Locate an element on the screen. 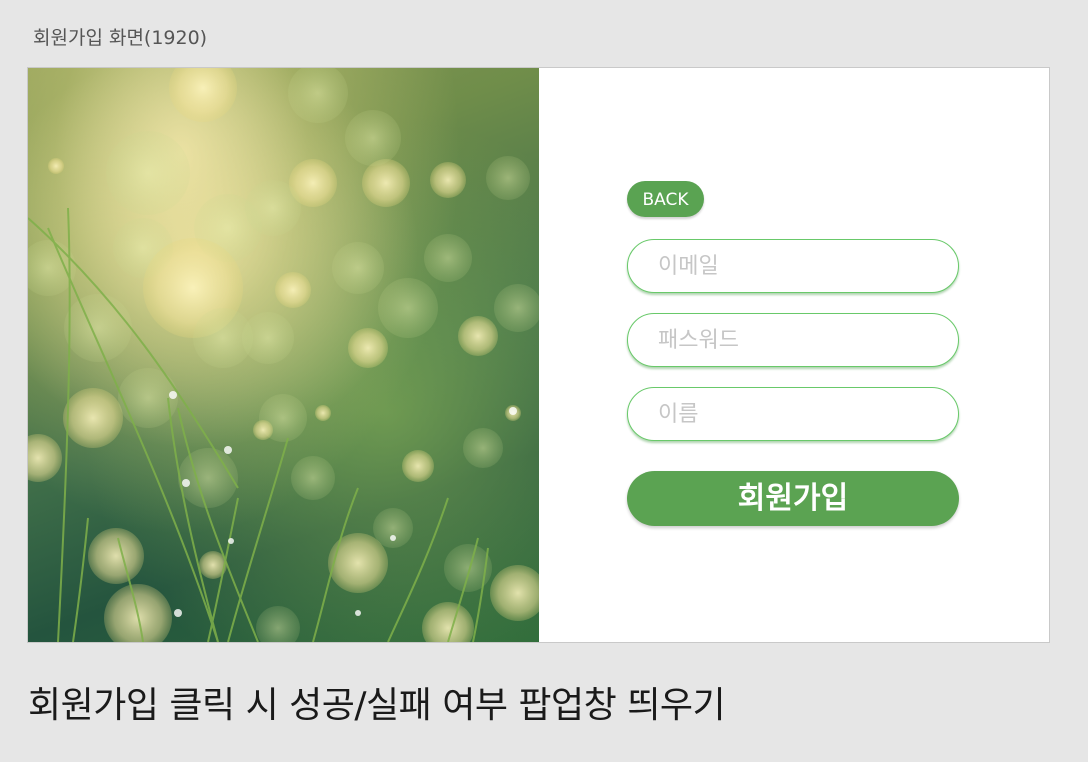 Image resolution: width=1088 pixels, height=762 pixels. frame-title: 회원가입 화면(1920) is located at coordinates (120, 38).